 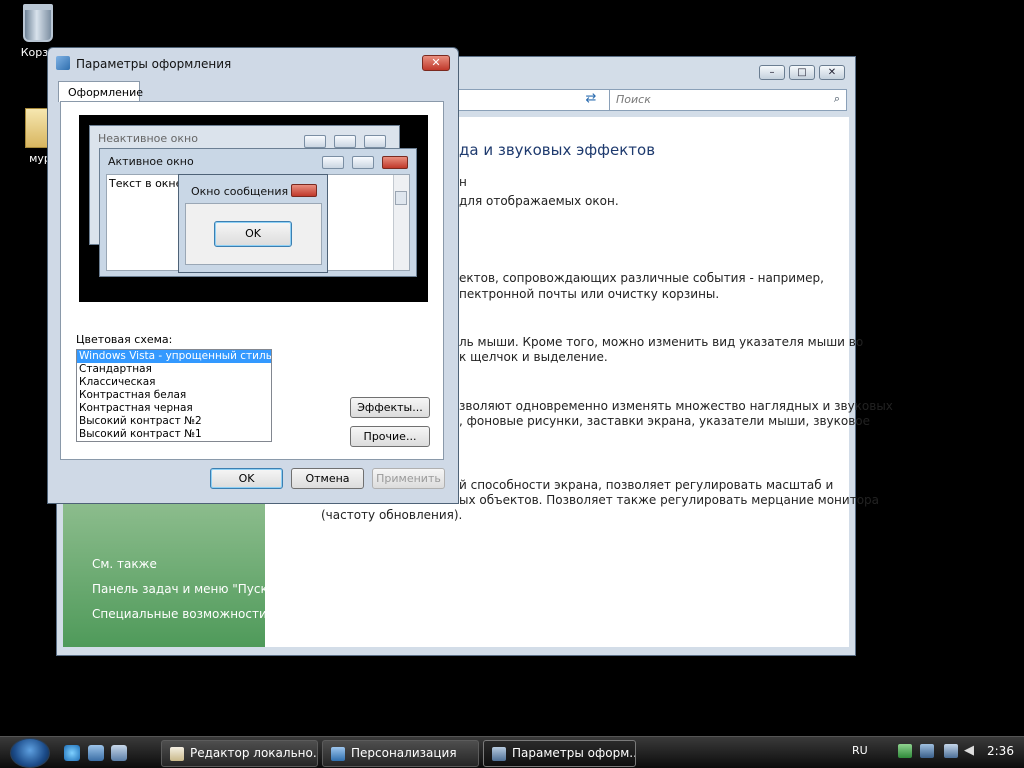 What do you see at coordinates (174, 434) in the screenshot?
I see `list-item: Высокий контраст №1` at bounding box center [174, 434].